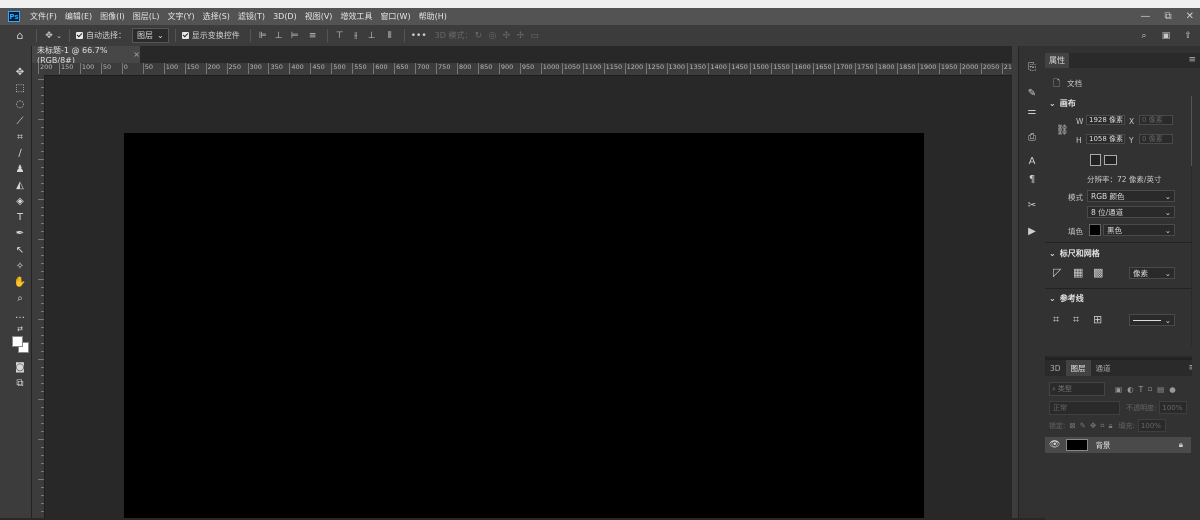 This screenshot has width=1200, height=520. Describe the element at coordinates (1077, 389) in the screenshot. I see `layer-kind-filter-dropdown: ⌕ 类型` at that location.